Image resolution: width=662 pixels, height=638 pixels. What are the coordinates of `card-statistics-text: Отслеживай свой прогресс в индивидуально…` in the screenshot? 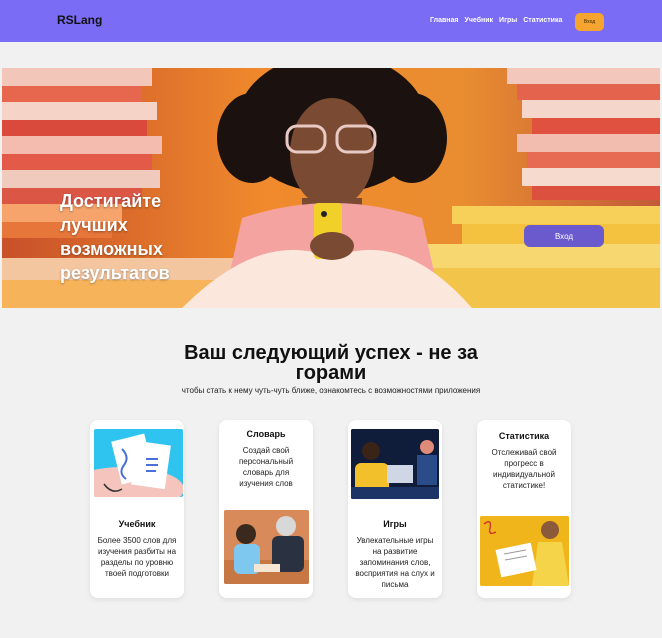 It's located at (524, 469).